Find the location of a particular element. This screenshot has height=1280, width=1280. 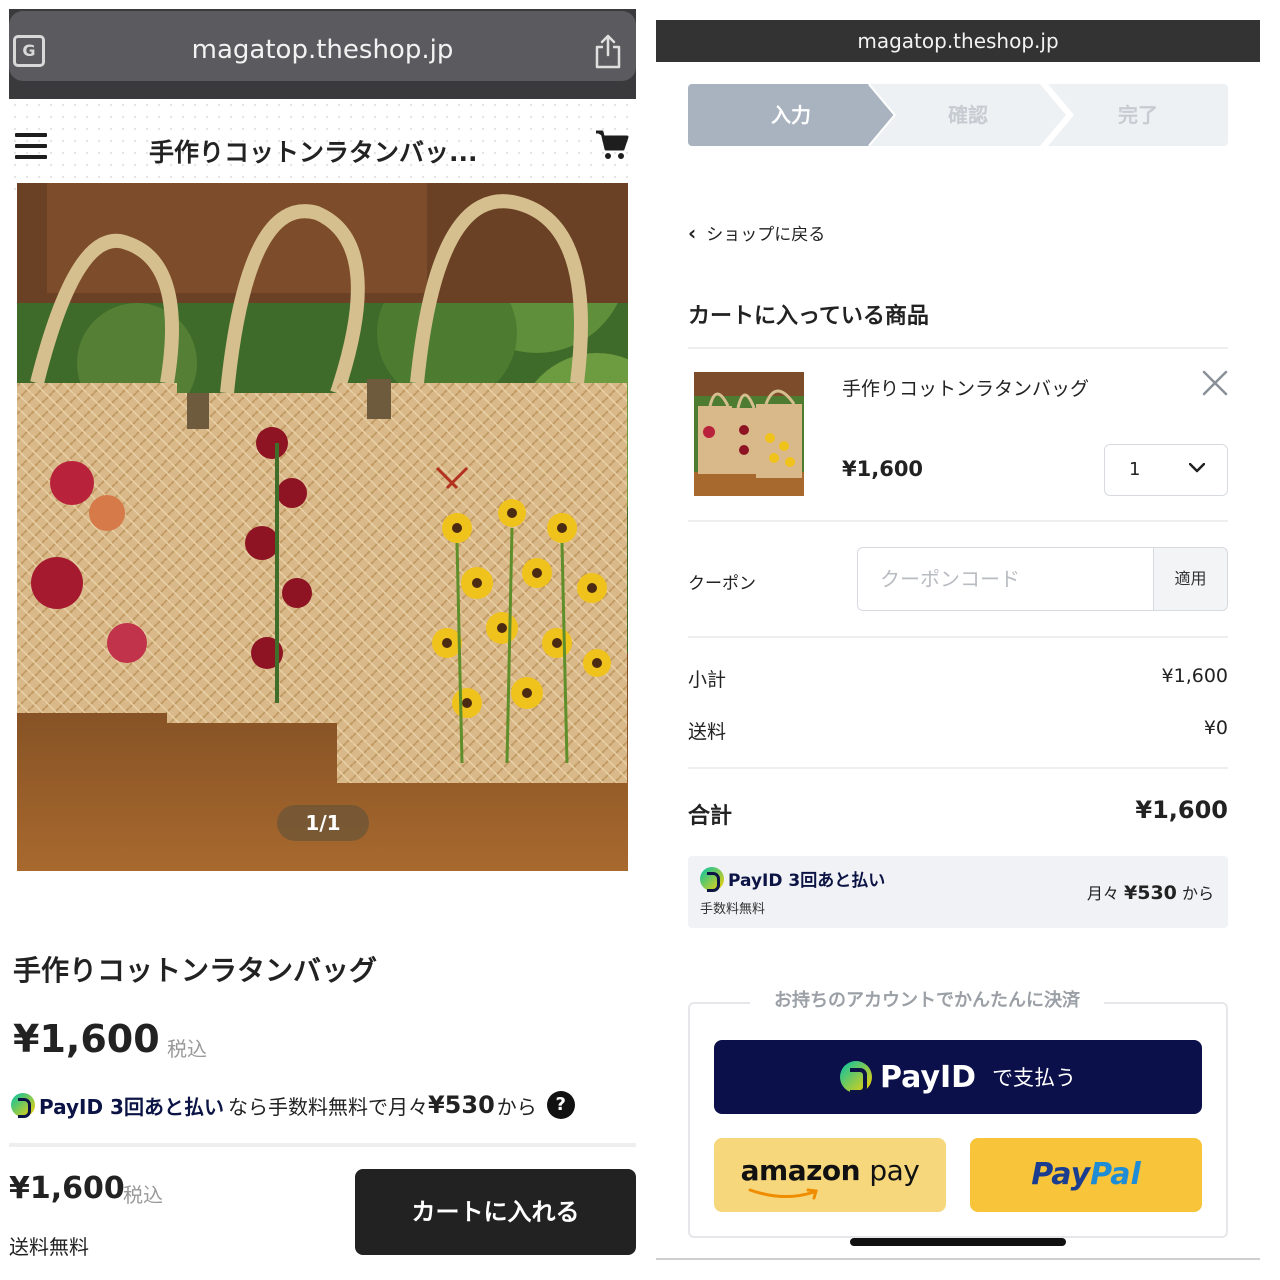

cart-item-price: ¥1,600 is located at coordinates (883, 469).